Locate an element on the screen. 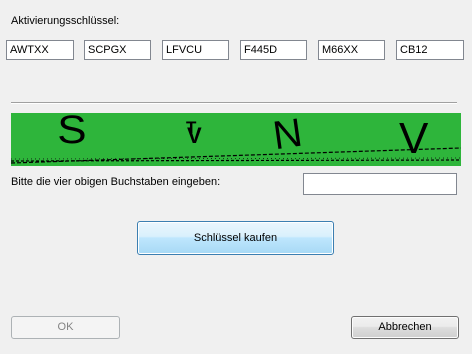  captcha-letter-2: V is located at coordinates (194, 135).